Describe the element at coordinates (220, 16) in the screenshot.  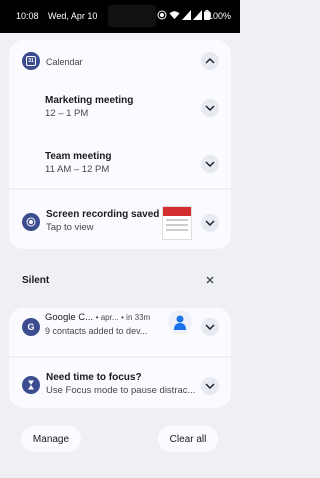
I see `battery-percent: 100%` at that location.